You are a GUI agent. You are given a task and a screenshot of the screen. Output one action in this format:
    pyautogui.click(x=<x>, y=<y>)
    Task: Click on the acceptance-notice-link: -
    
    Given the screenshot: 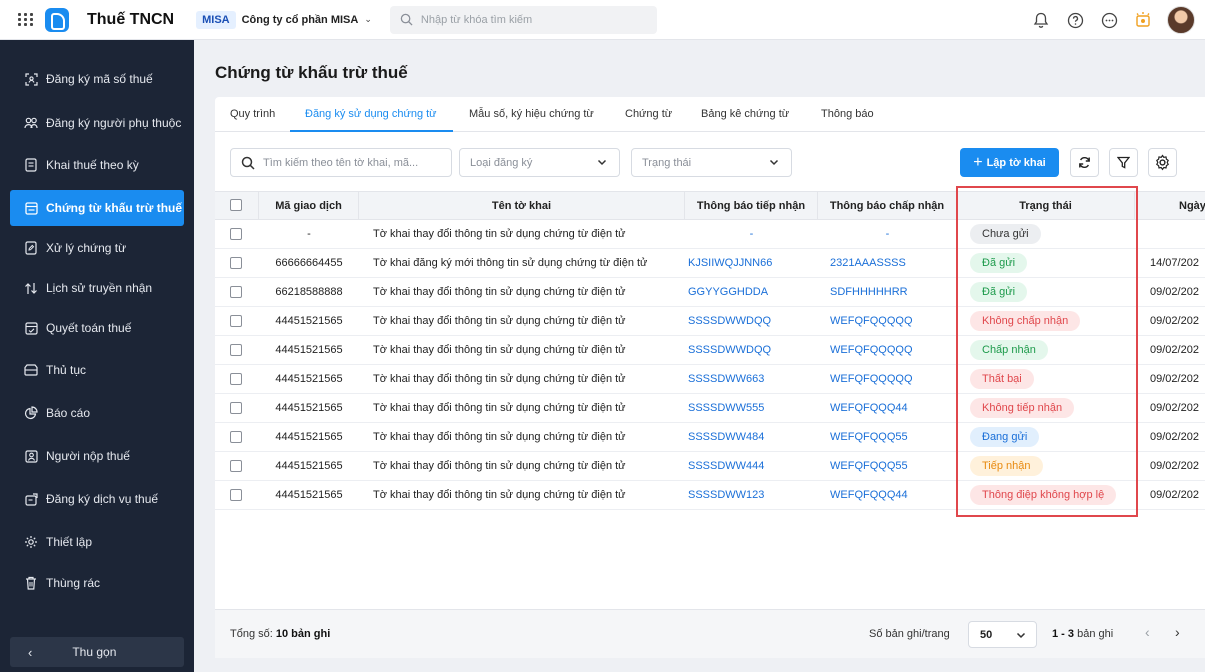 What is the action you would take?
    pyautogui.click(x=887, y=234)
    